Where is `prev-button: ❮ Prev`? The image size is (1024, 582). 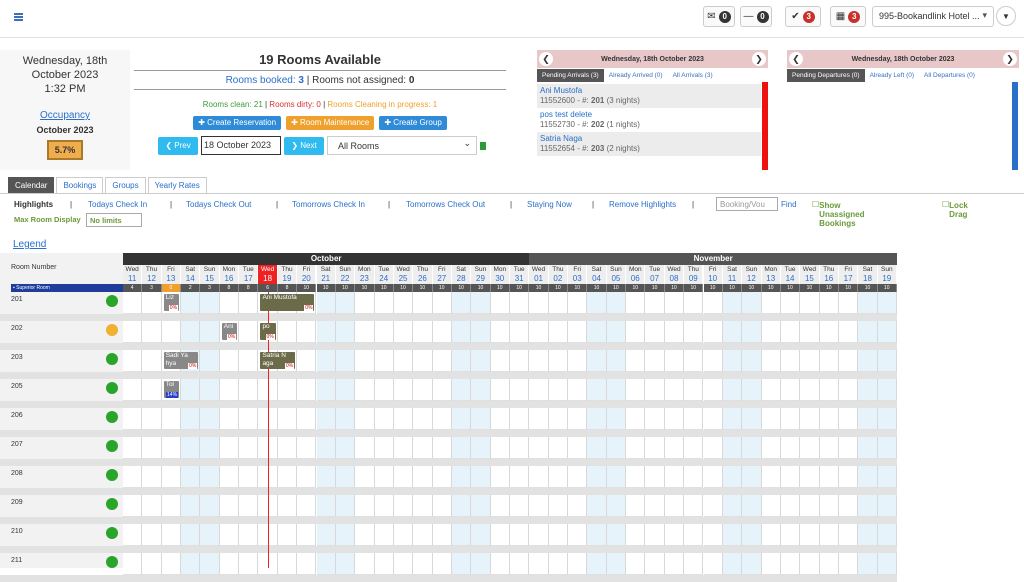 prev-button: ❮ Prev is located at coordinates (178, 145).